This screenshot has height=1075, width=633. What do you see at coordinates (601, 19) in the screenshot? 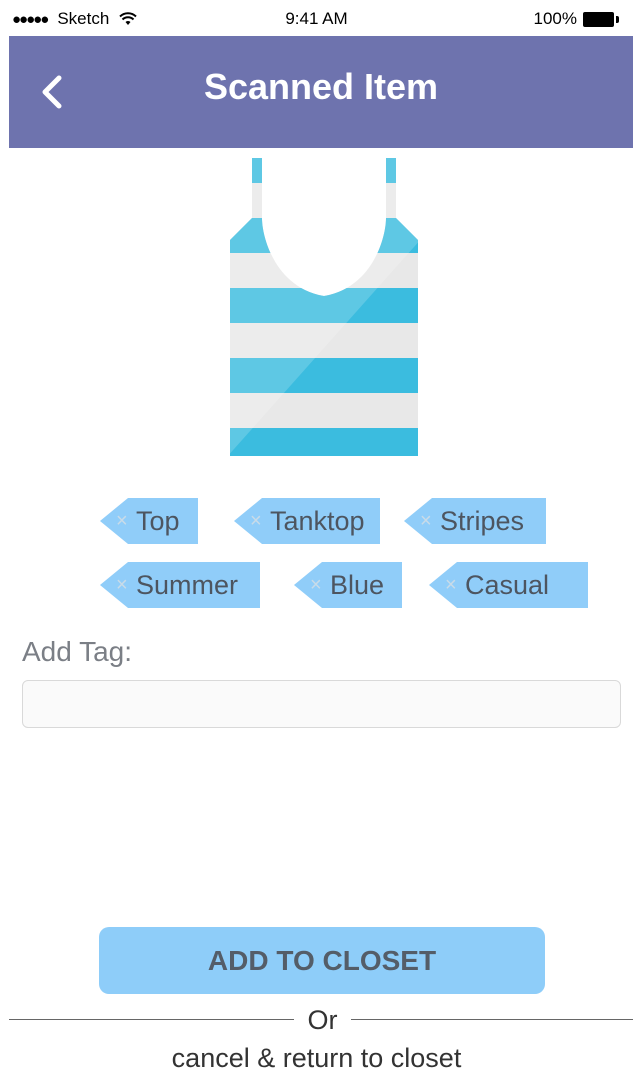
I see `battery-icon` at bounding box center [601, 19].